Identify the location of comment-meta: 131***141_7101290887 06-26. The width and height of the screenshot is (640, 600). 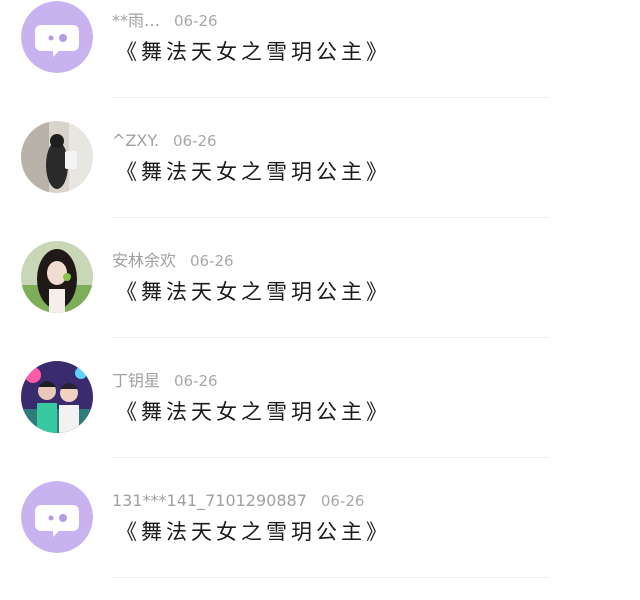
(238, 501).